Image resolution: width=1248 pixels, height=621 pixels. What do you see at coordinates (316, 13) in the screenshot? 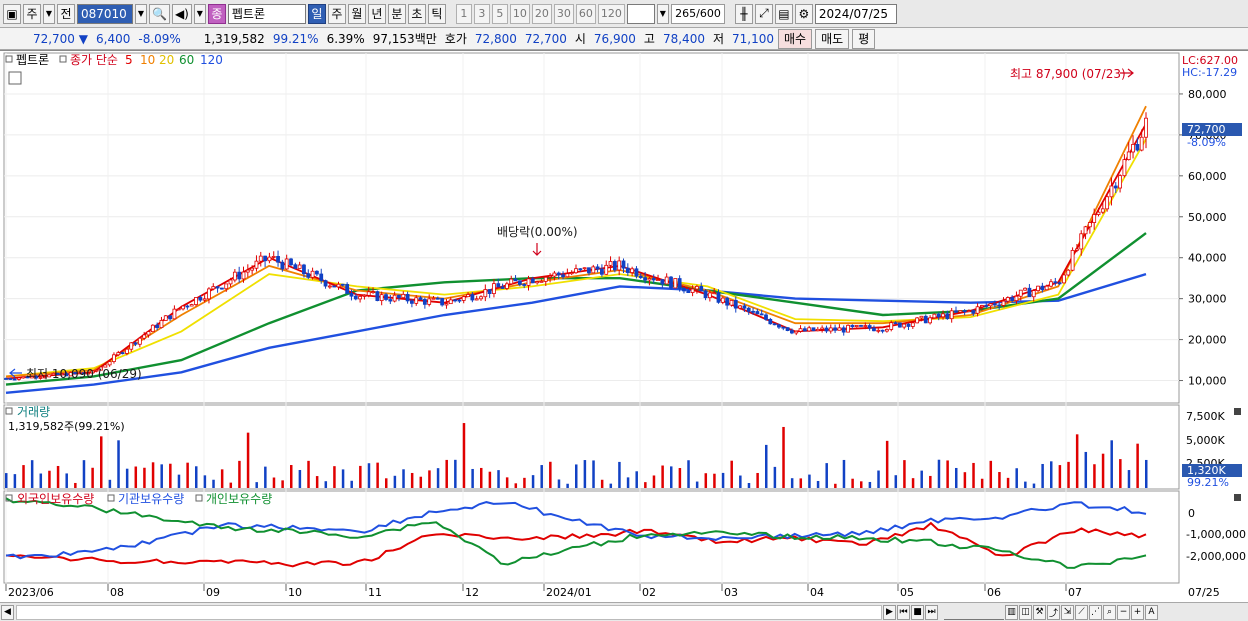
I see `period-day: 일` at bounding box center [316, 13].